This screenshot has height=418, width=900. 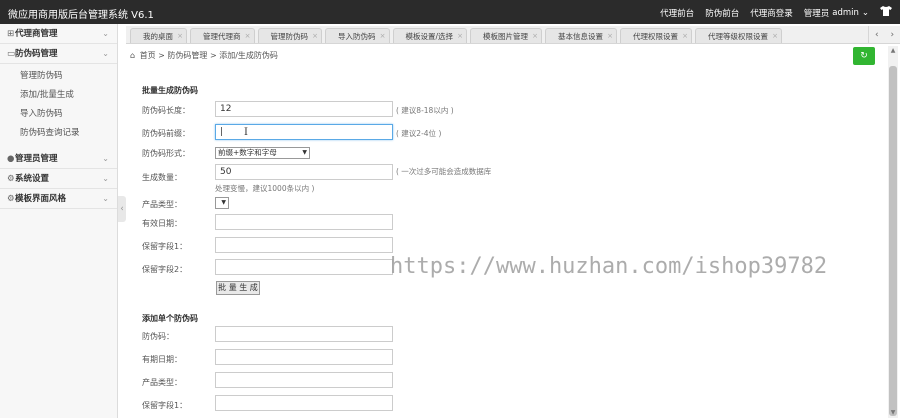 I want to click on scroll-down-icon: ▼, so click(x=893, y=413).